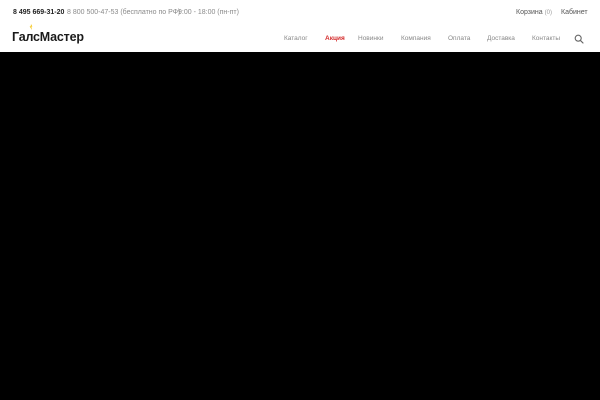  Describe the element at coordinates (546, 39) in the screenshot. I see `nav-item-contacts: Контакты` at that location.